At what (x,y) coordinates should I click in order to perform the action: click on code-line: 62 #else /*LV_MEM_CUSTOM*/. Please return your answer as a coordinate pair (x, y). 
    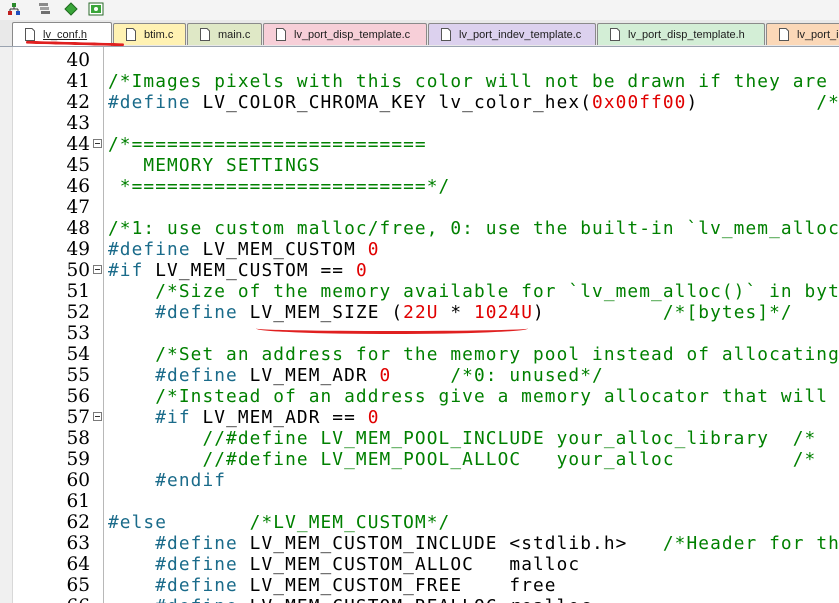
    Looking at the image, I should click on (419, 522).